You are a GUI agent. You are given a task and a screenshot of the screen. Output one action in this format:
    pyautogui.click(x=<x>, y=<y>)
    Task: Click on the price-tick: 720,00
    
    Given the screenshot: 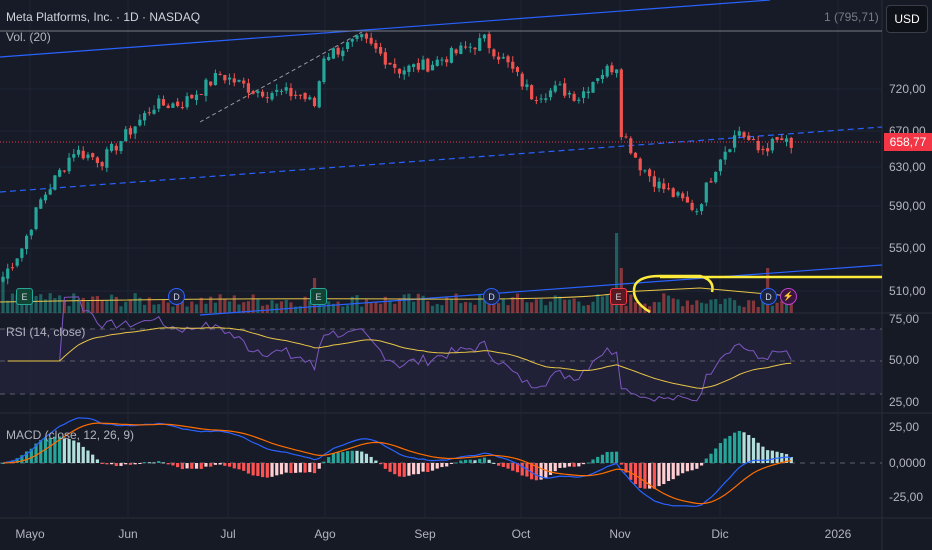 What is the action you would take?
    pyautogui.click(x=907, y=89)
    